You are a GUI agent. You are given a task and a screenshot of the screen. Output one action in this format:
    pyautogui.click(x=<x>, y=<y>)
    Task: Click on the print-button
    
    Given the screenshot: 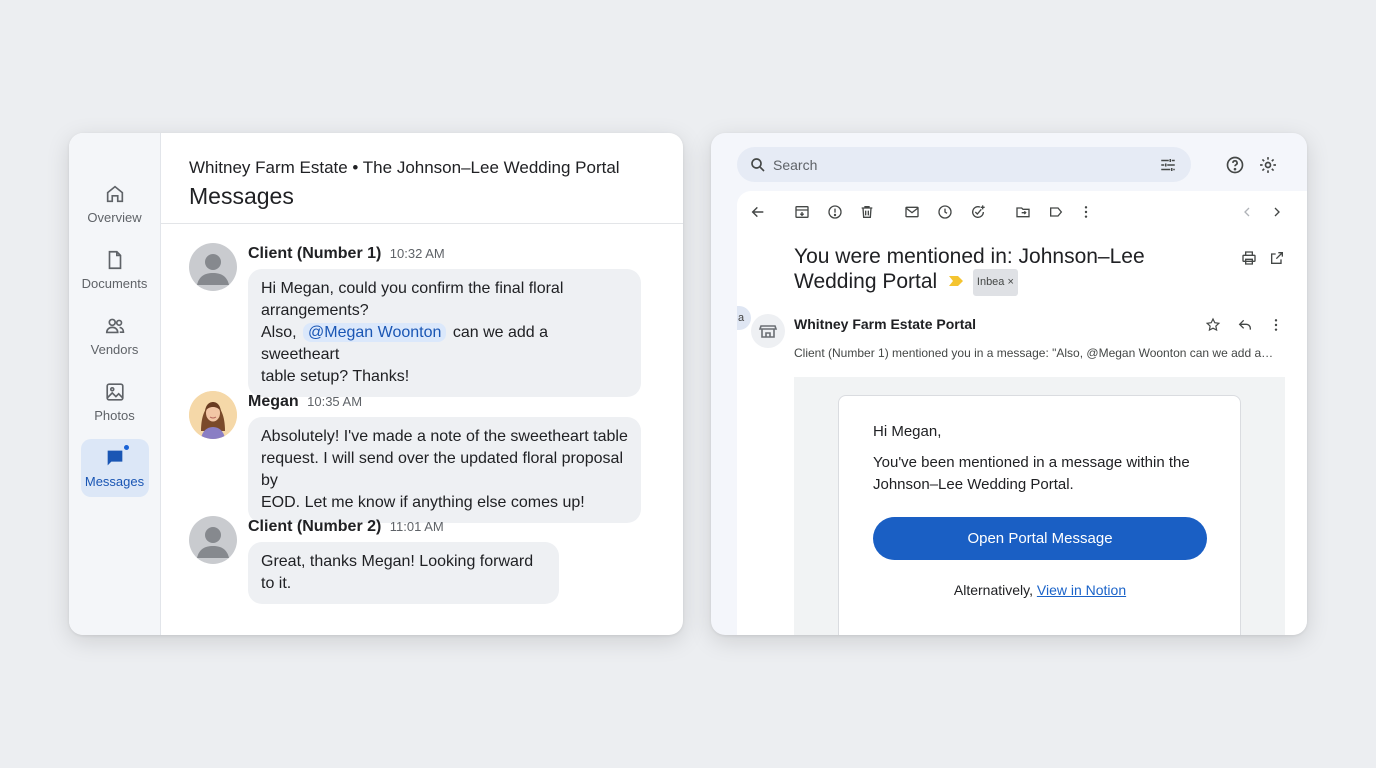 What is the action you would take?
    pyautogui.click(x=1249, y=258)
    